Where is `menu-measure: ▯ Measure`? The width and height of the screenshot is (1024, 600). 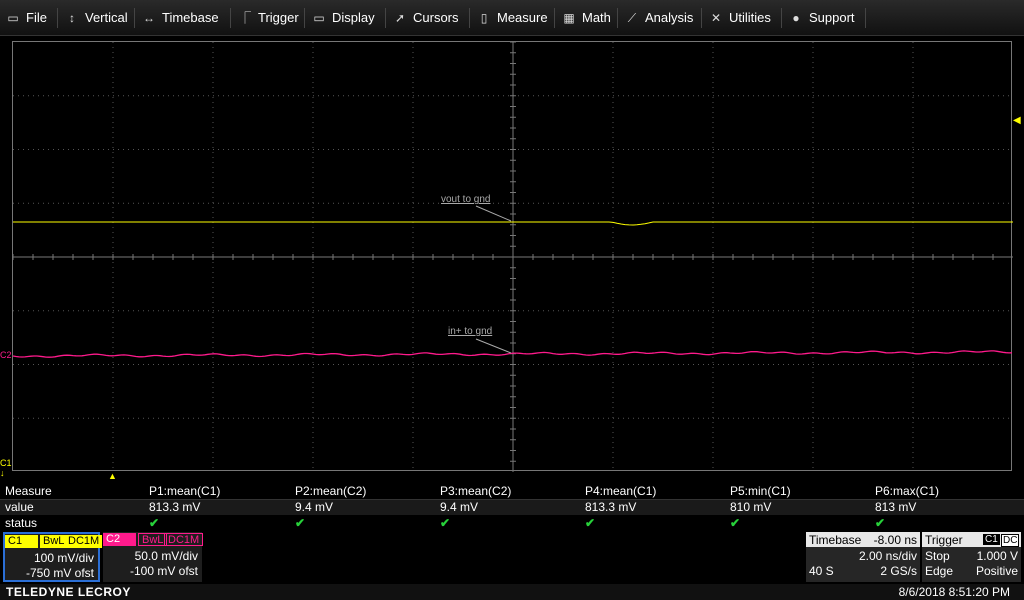
menu-measure: ▯ Measure is located at coordinates (512, 17).